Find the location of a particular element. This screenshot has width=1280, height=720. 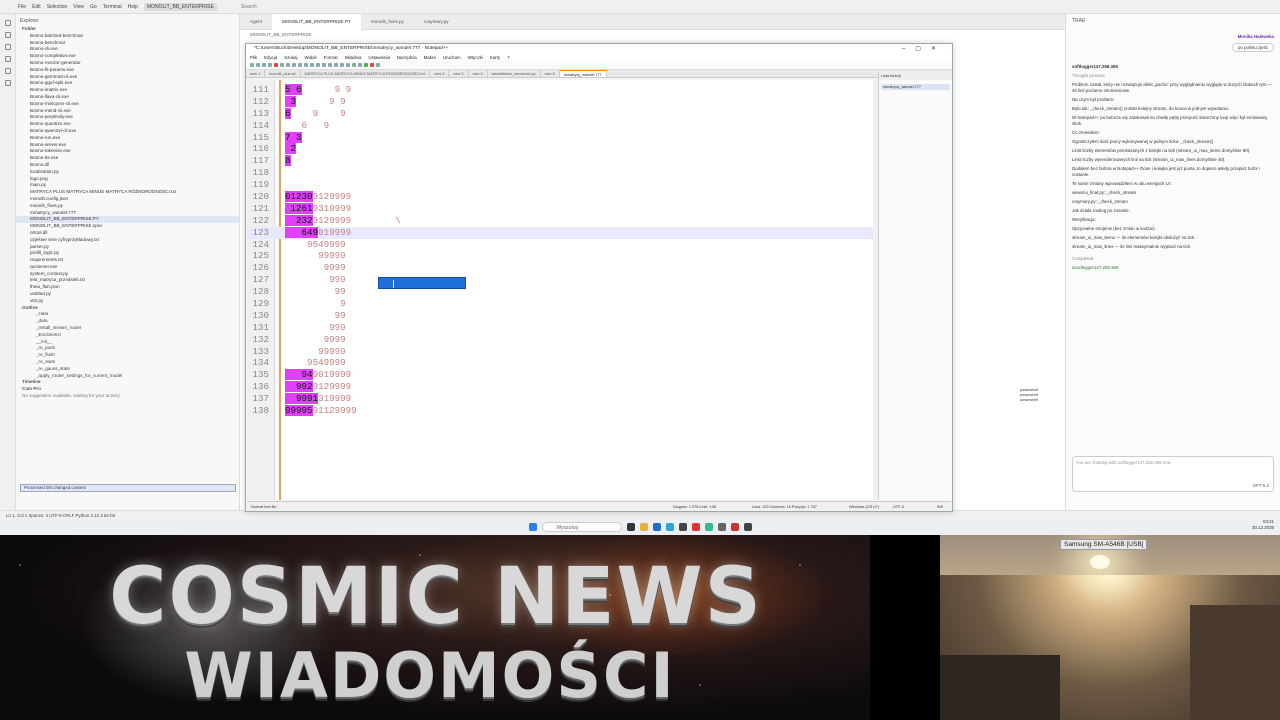

outline-item: __init__ is located at coordinates (127, 342).